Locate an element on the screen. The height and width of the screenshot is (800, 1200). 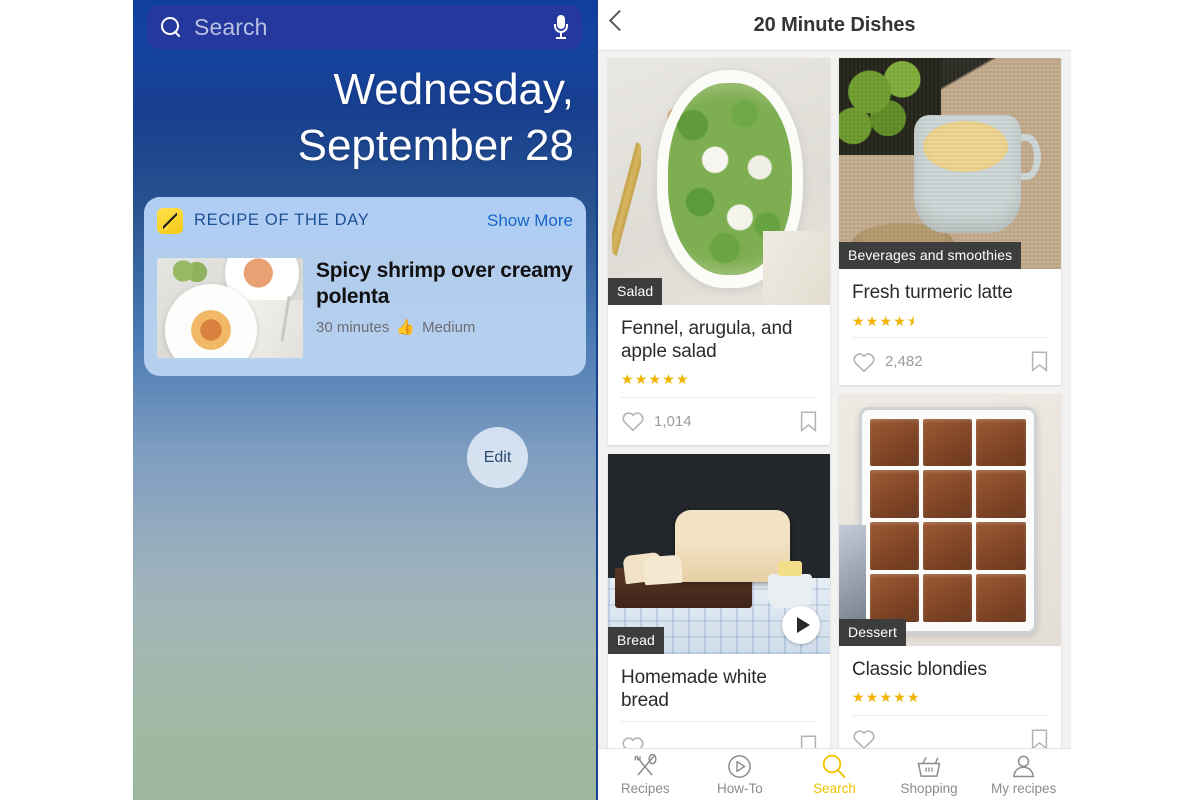
category-tag: Dessert is located at coordinates (872, 633).